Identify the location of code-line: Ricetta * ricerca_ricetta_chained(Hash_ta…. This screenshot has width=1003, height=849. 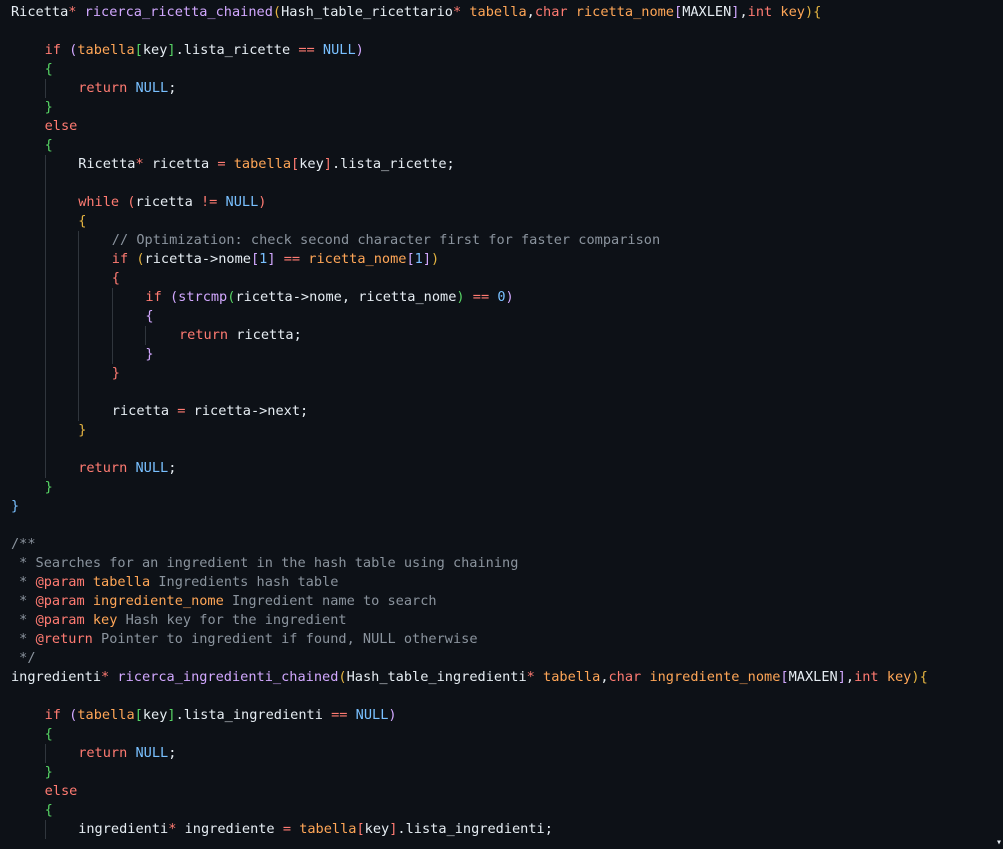
(416, 12).